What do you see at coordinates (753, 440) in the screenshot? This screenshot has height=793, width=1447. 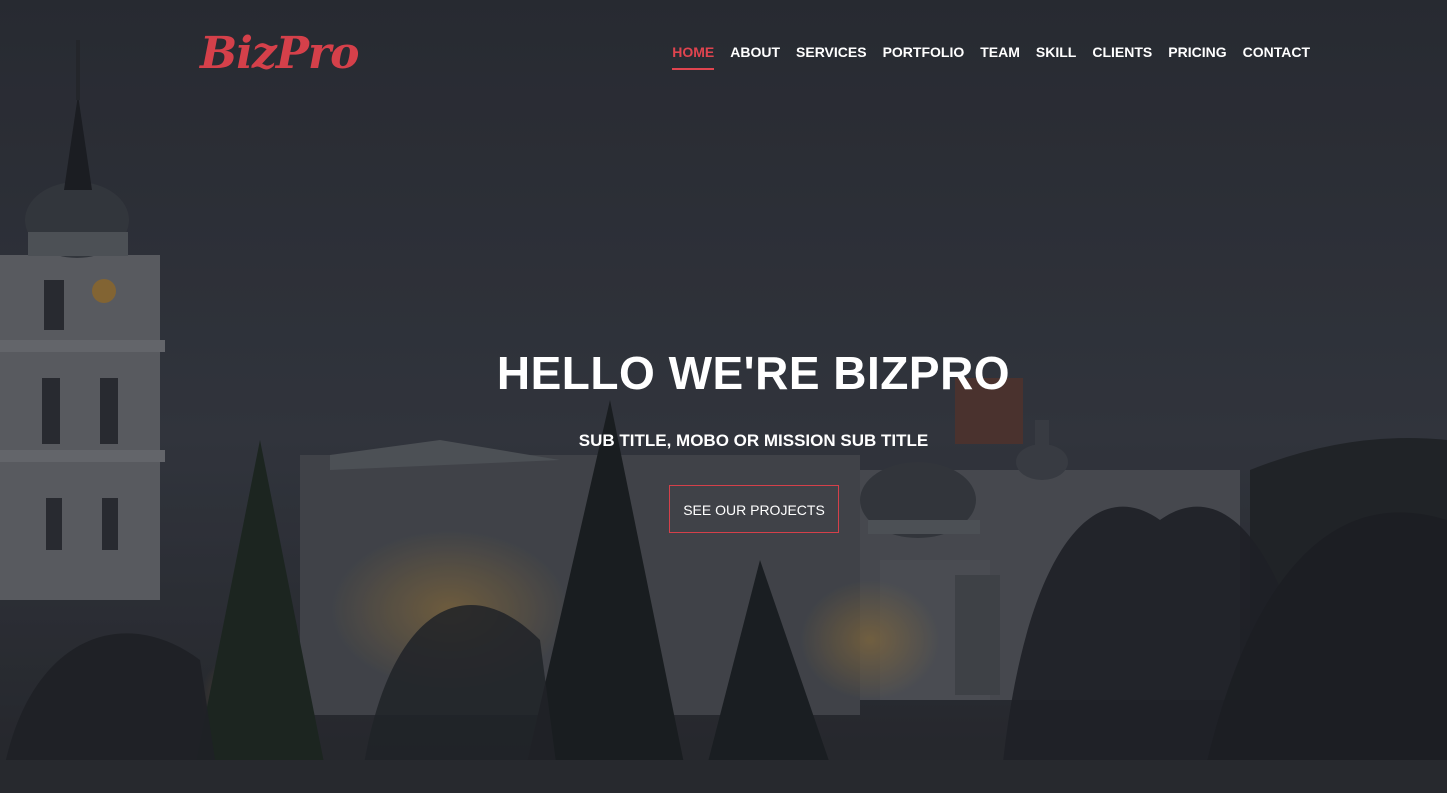 I see `hero-subtitle: SUB TITLE, MOBO OR MISSION SUB TITLE` at bounding box center [753, 440].